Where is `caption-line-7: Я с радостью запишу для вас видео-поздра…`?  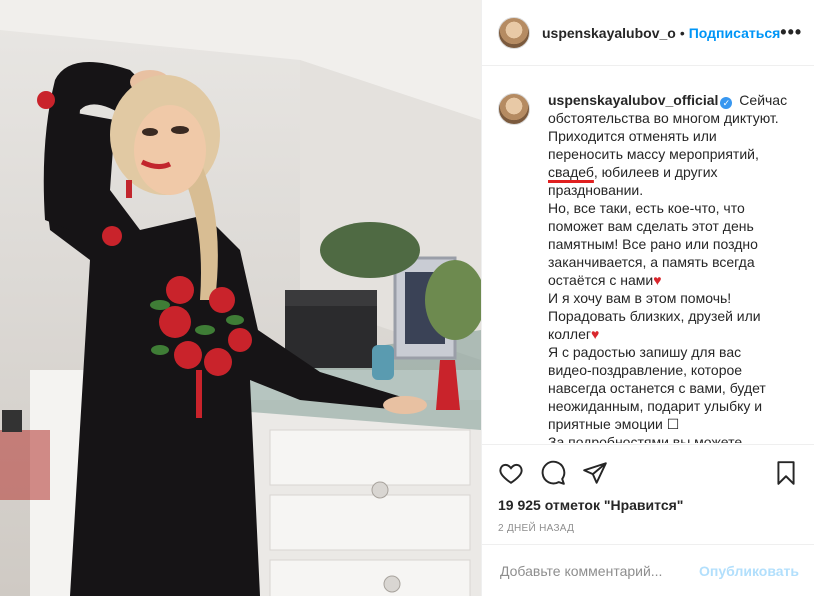
caption-line-7: Я с радостью запишу для вас видео-поздра… is located at coordinates (657, 388).